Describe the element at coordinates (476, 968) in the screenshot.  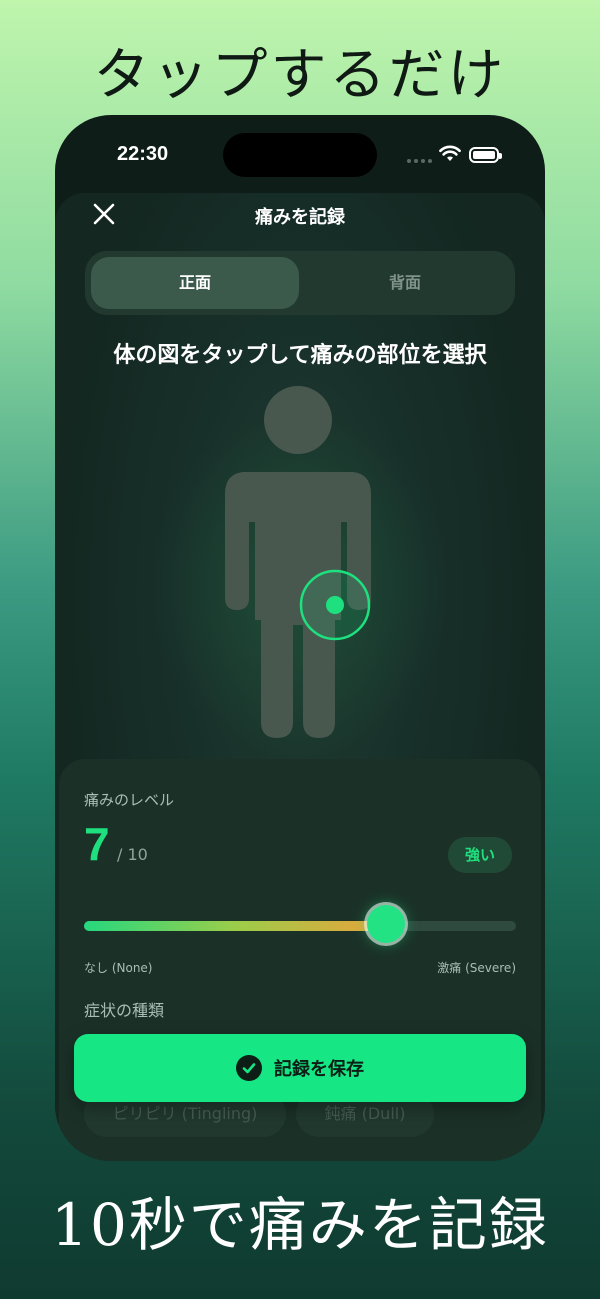
I see `slider-max-label: 激痛 (Severe)` at that location.